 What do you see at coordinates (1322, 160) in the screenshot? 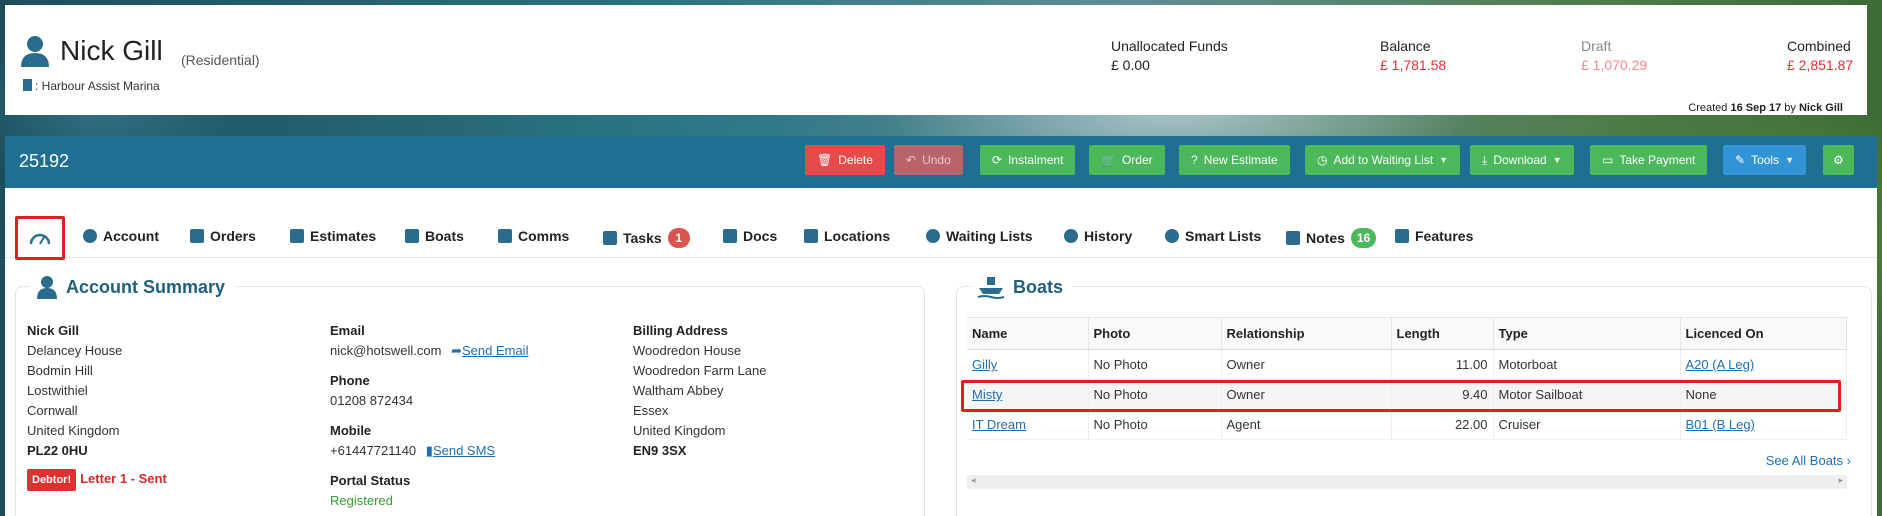
I see `clock-icon: ◷` at bounding box center [1322, 160].